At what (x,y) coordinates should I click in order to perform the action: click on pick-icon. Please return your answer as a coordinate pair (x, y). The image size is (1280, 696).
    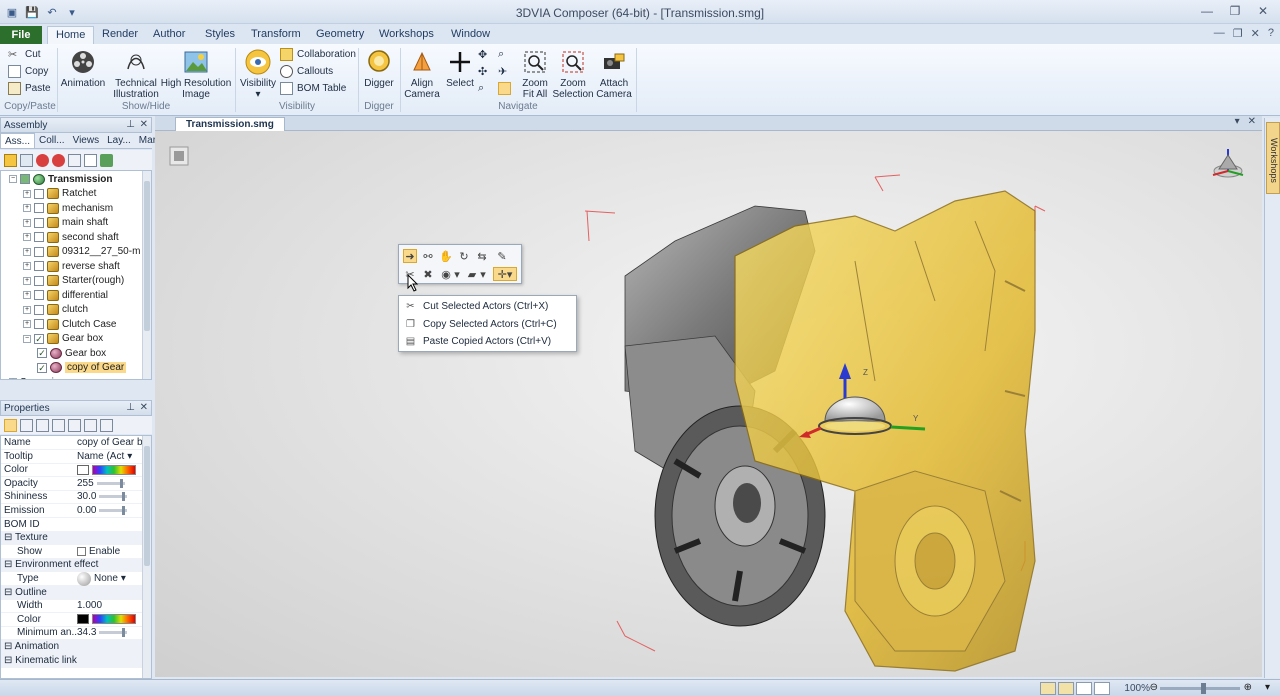
    Looking at the image, I should click on (90, 425).